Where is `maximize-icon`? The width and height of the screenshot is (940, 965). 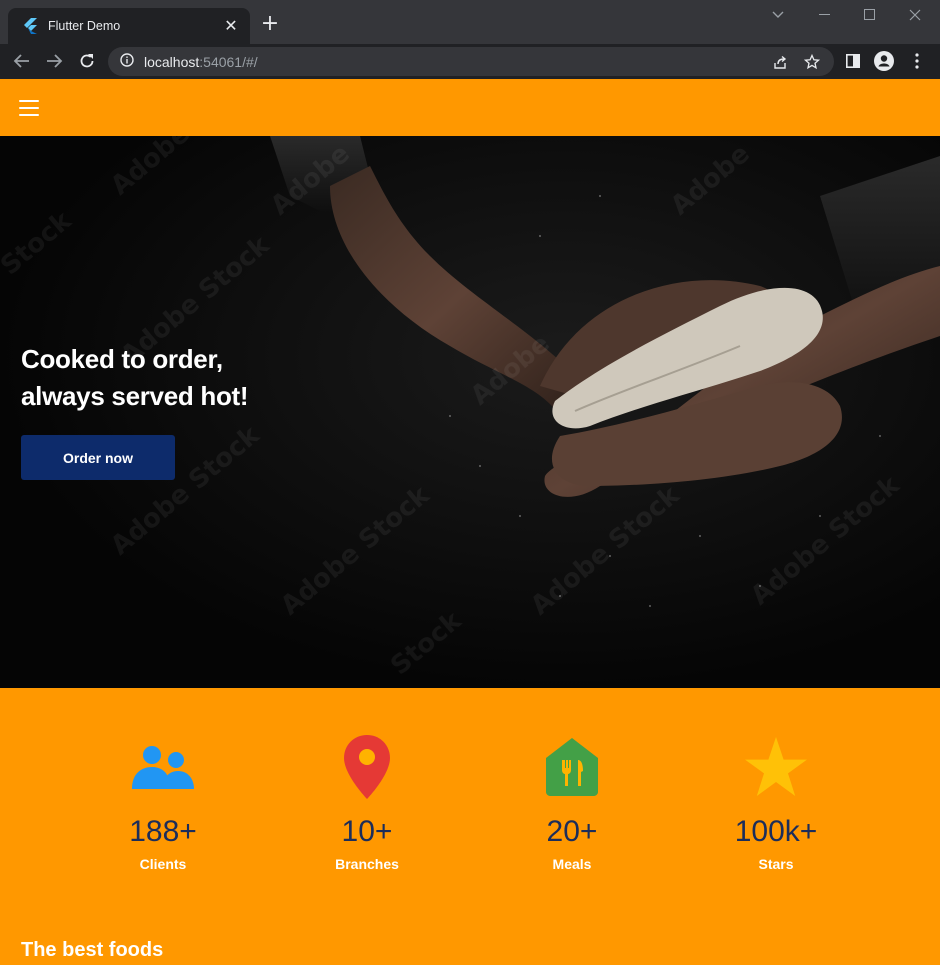
maximize-icon is located at coordinates (870, 15).